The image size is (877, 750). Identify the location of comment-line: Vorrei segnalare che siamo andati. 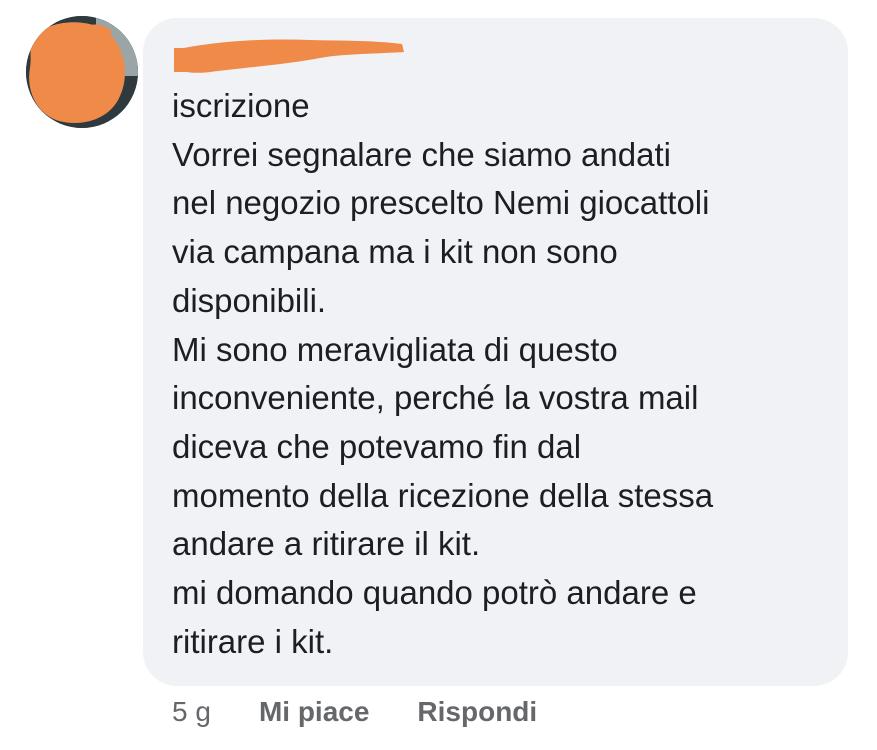
(421, 154).